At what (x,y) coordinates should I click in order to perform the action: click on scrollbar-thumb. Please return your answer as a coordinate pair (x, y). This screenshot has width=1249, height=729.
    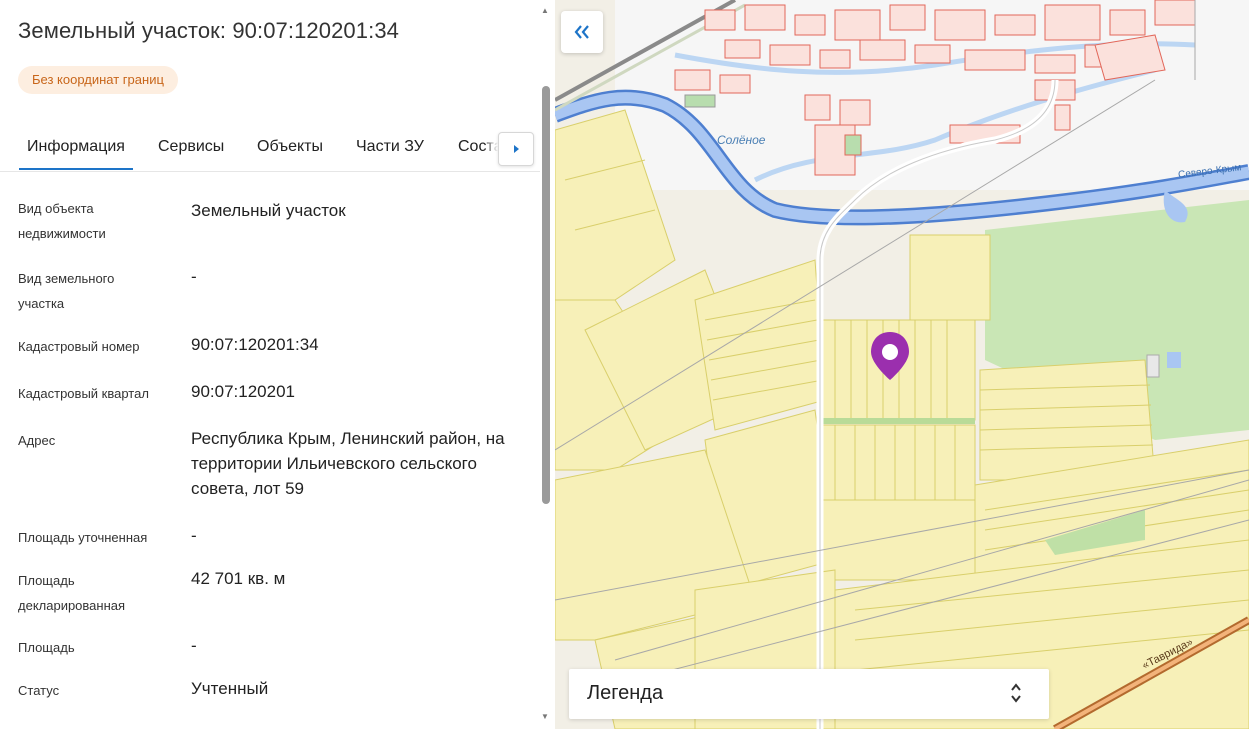
    Looking at the image, I should click on (546, 295).